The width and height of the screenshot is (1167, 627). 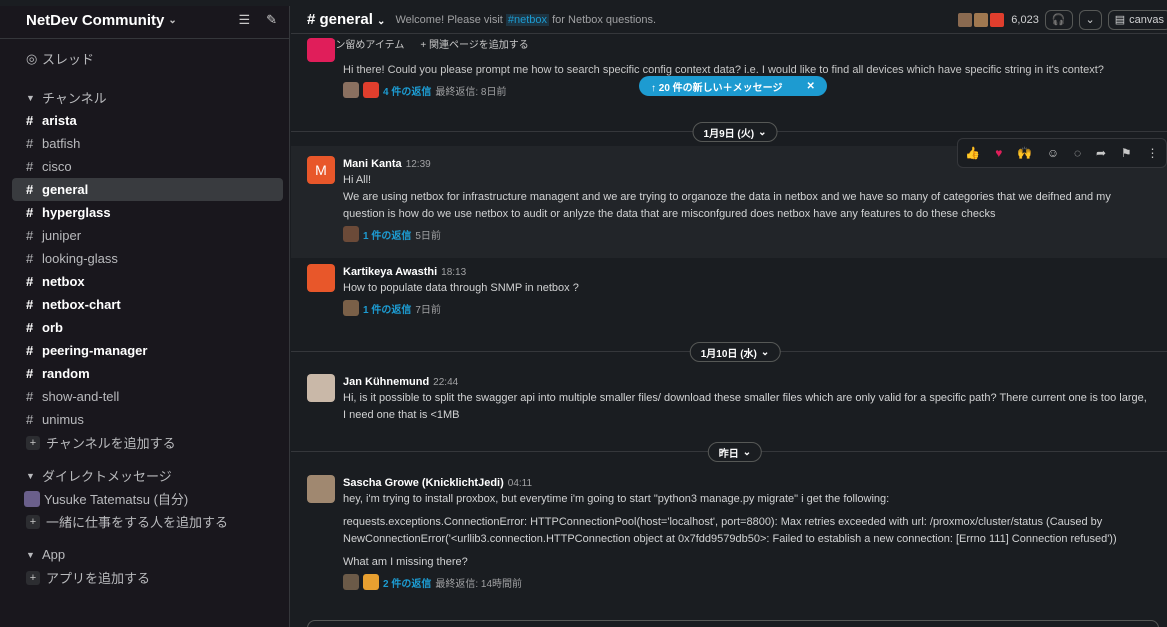 What do you see at coordinates (745, 308) in the screenshot?
I see `thread-replies: 1 件の返信 7日前` at bounding box center [745, 308].